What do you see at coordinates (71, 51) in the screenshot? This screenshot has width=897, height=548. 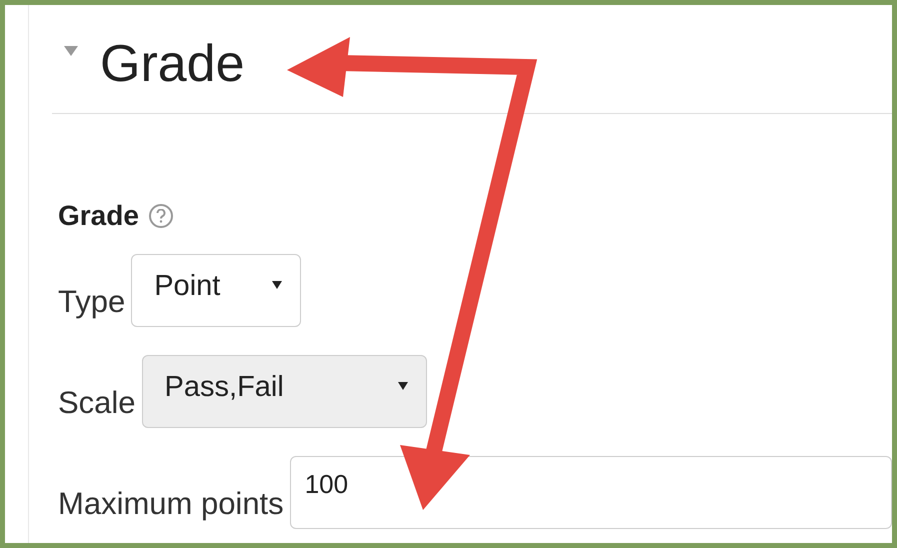 I see `collapse-triangle-icon` at bounding box center [71, 51].